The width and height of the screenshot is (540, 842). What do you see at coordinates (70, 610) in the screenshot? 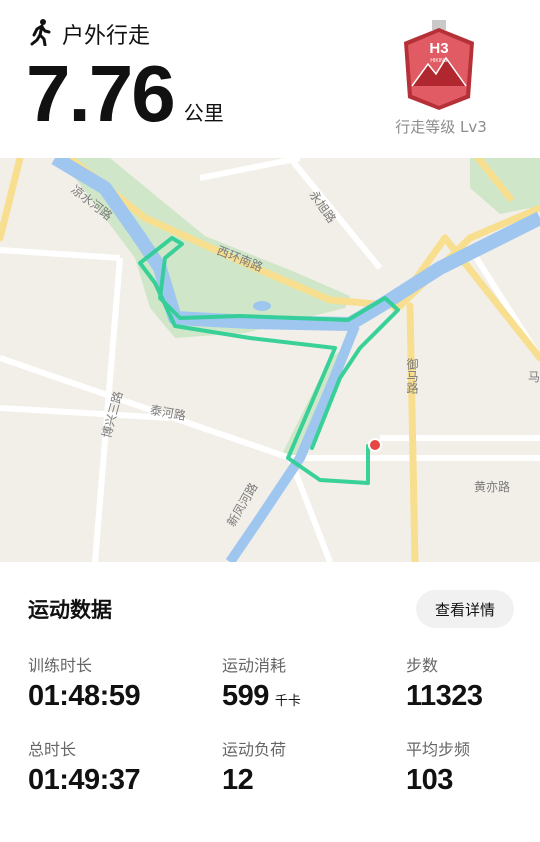
I see `section-title: 运动数据` at bounding box center [70, 610].